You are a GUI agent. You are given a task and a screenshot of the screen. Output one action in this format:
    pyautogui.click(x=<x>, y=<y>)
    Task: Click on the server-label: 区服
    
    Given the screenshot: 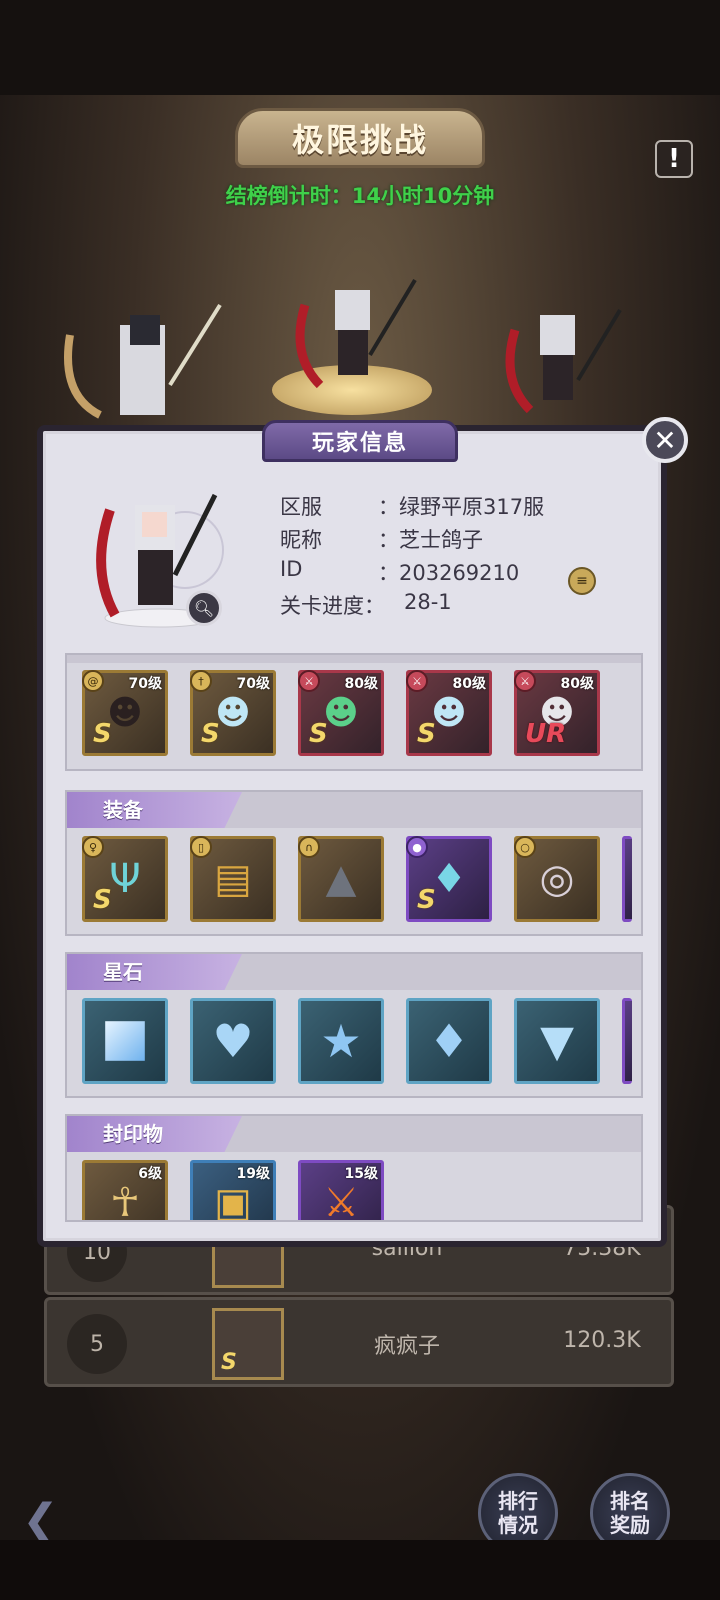 What is the action you would take?
    pyautogui.click(x=301, y=507)
    